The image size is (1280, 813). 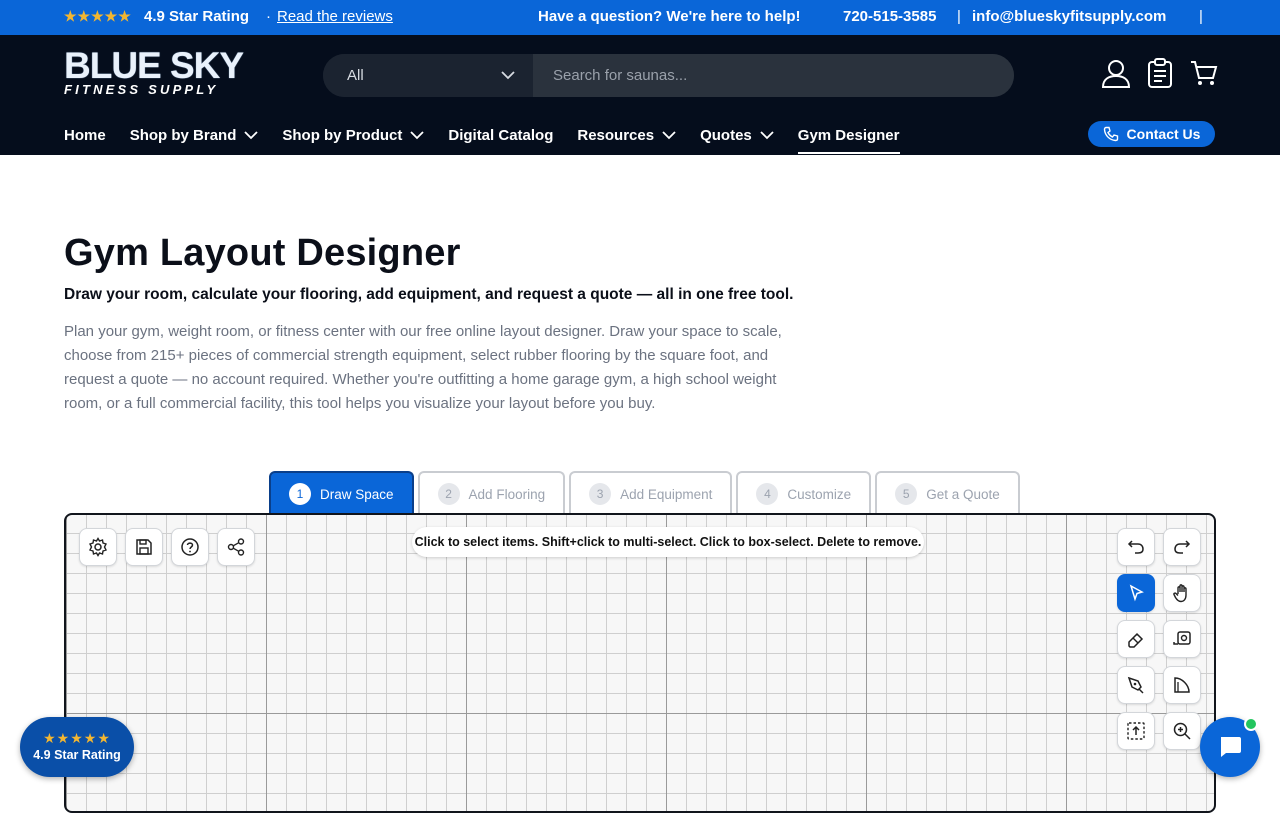 What do you see at coordinates (342, 135) in the screenshot?
I see `nav-label: Shop by Product` at bounding box center [342, 135].